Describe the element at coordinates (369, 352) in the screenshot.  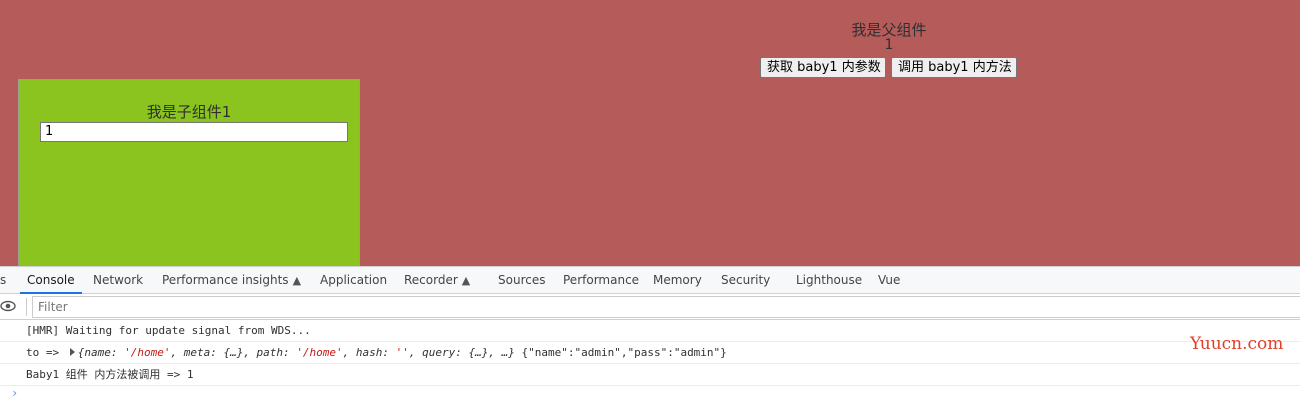
I see `obj-part: , hash:` at that location.